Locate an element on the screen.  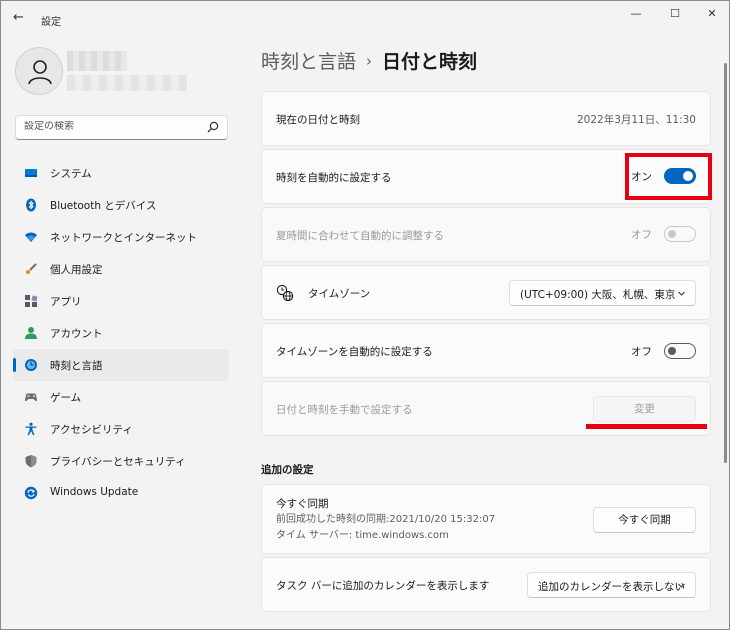
system-icon is located at coordinates (31, 173).